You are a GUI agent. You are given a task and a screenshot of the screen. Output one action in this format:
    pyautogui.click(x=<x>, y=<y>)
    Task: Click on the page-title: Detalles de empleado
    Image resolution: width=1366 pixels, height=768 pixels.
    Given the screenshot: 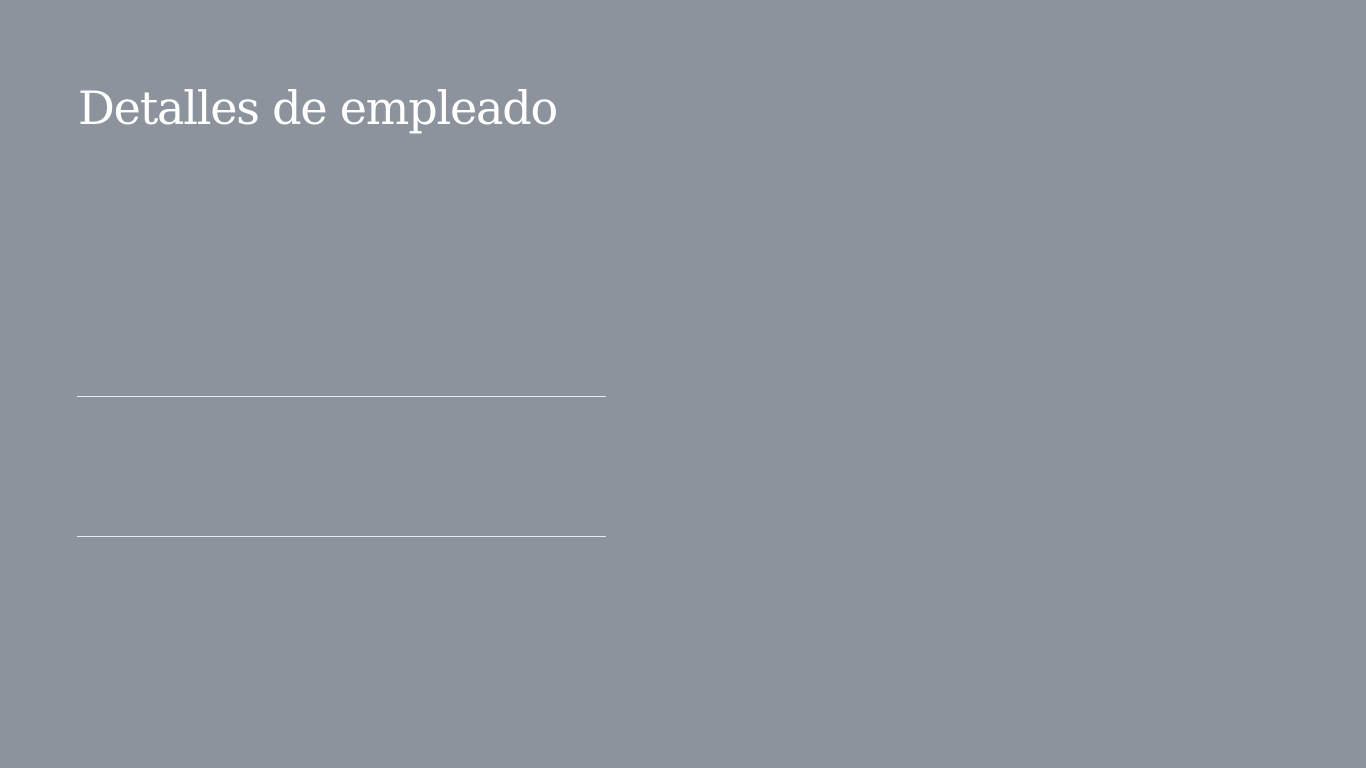 What is the action you would take?
    pyautogui.click(x=318, y=108)
    